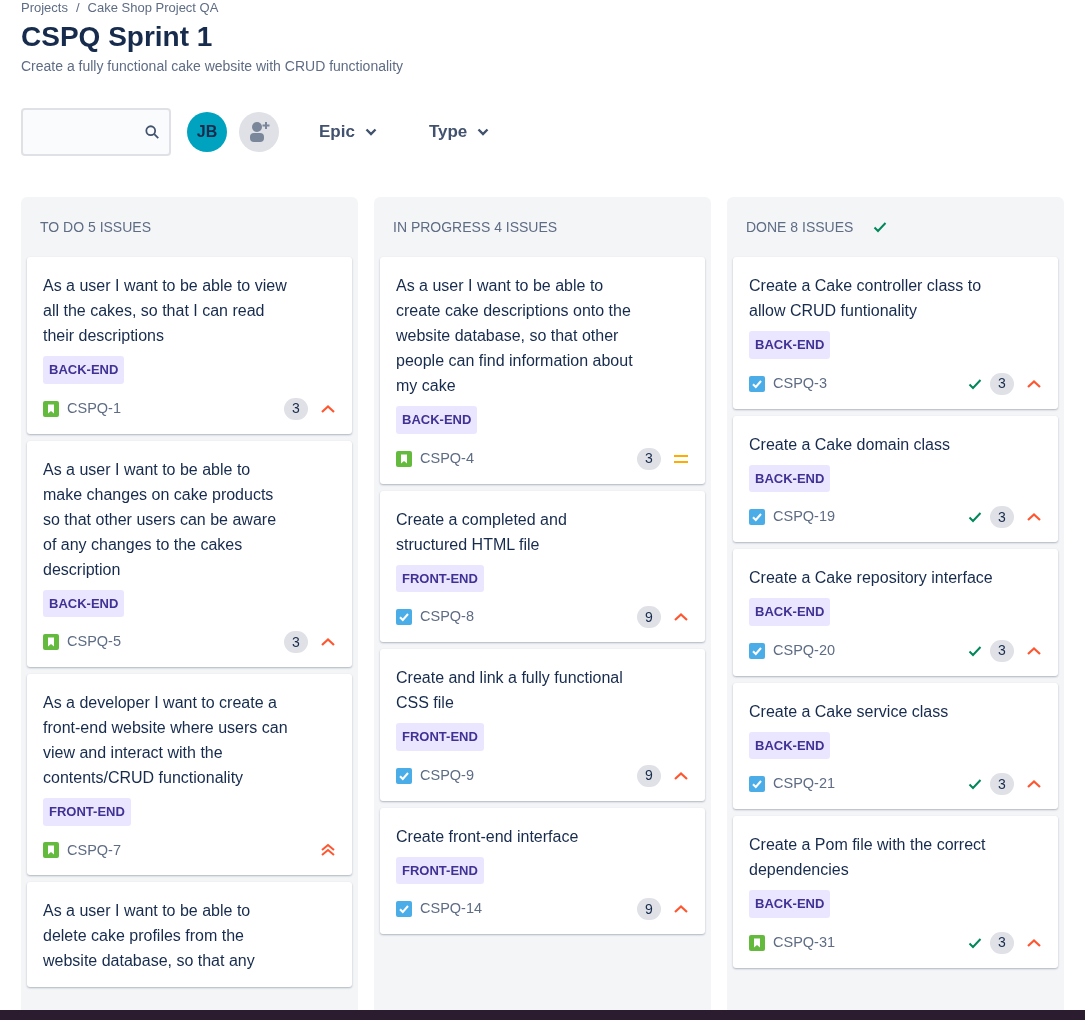 The width and height of the screenshot is (1085, 1020). Describe the element at coordinates (328, 850) in the screenshot. I see `priority-highest-icon` at that location.